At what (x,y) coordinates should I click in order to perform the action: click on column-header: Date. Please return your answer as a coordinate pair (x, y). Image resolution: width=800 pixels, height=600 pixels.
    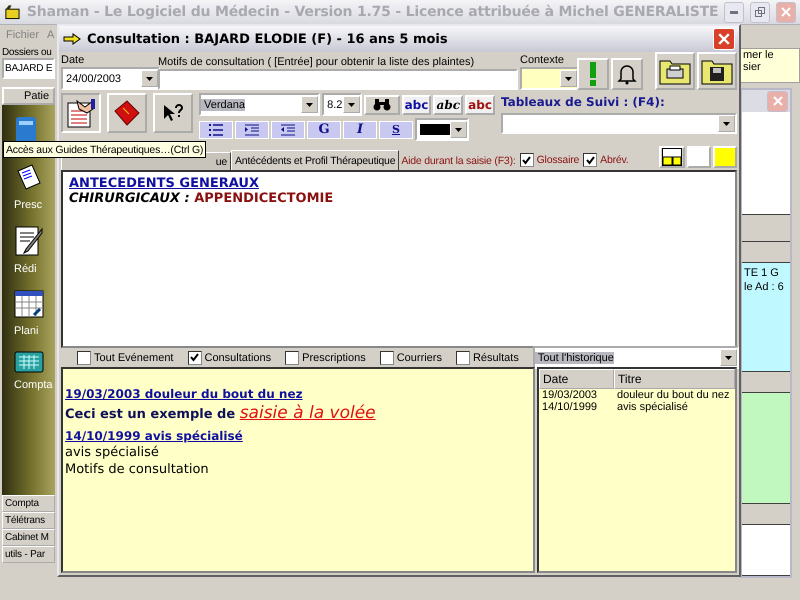
    Looking at the image, I should click on (576, 379).